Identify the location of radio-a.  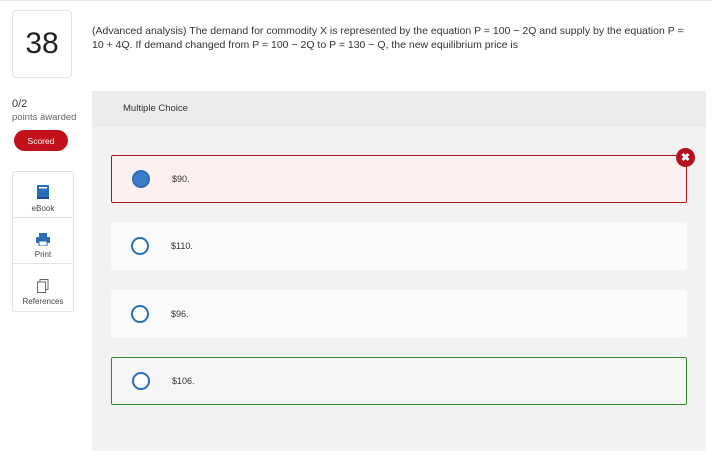
(141, 179).